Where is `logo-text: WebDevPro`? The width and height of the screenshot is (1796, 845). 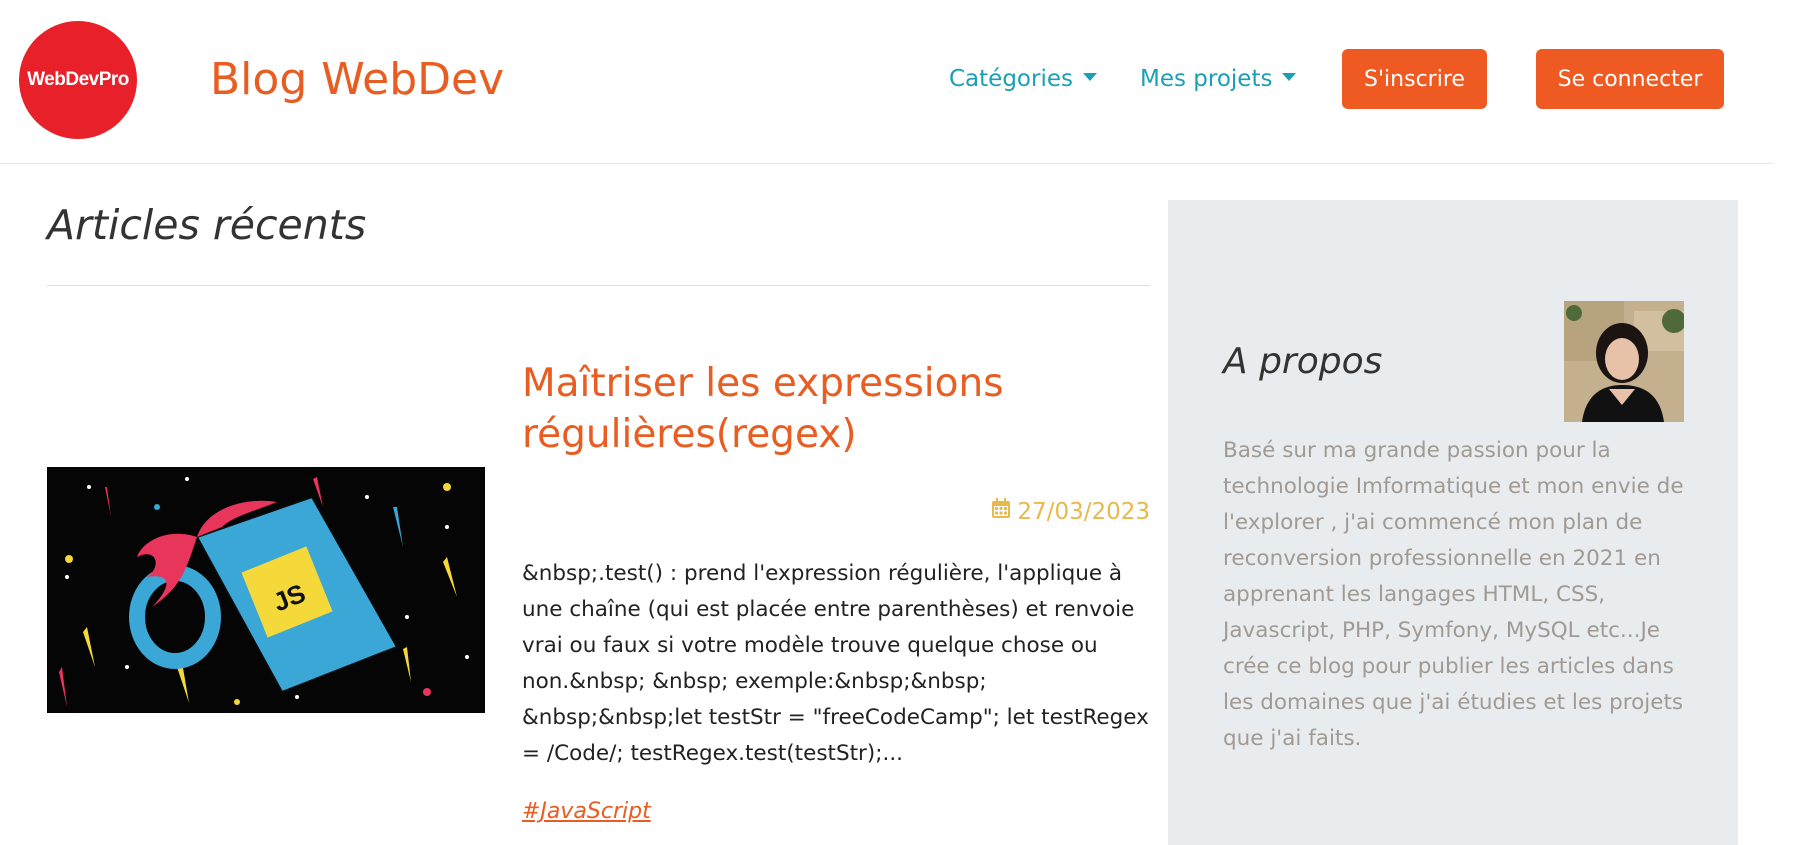 logo-text: WebDevPro is located at coordinates (78, 79).